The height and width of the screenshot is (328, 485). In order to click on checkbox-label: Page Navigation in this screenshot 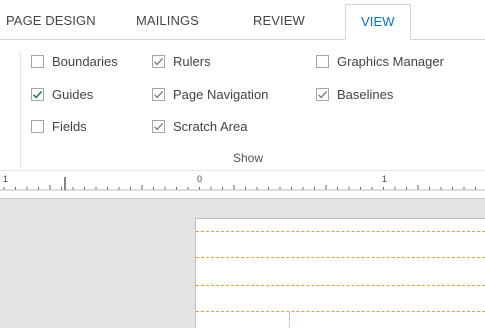, I will do `click(221, 94)`.